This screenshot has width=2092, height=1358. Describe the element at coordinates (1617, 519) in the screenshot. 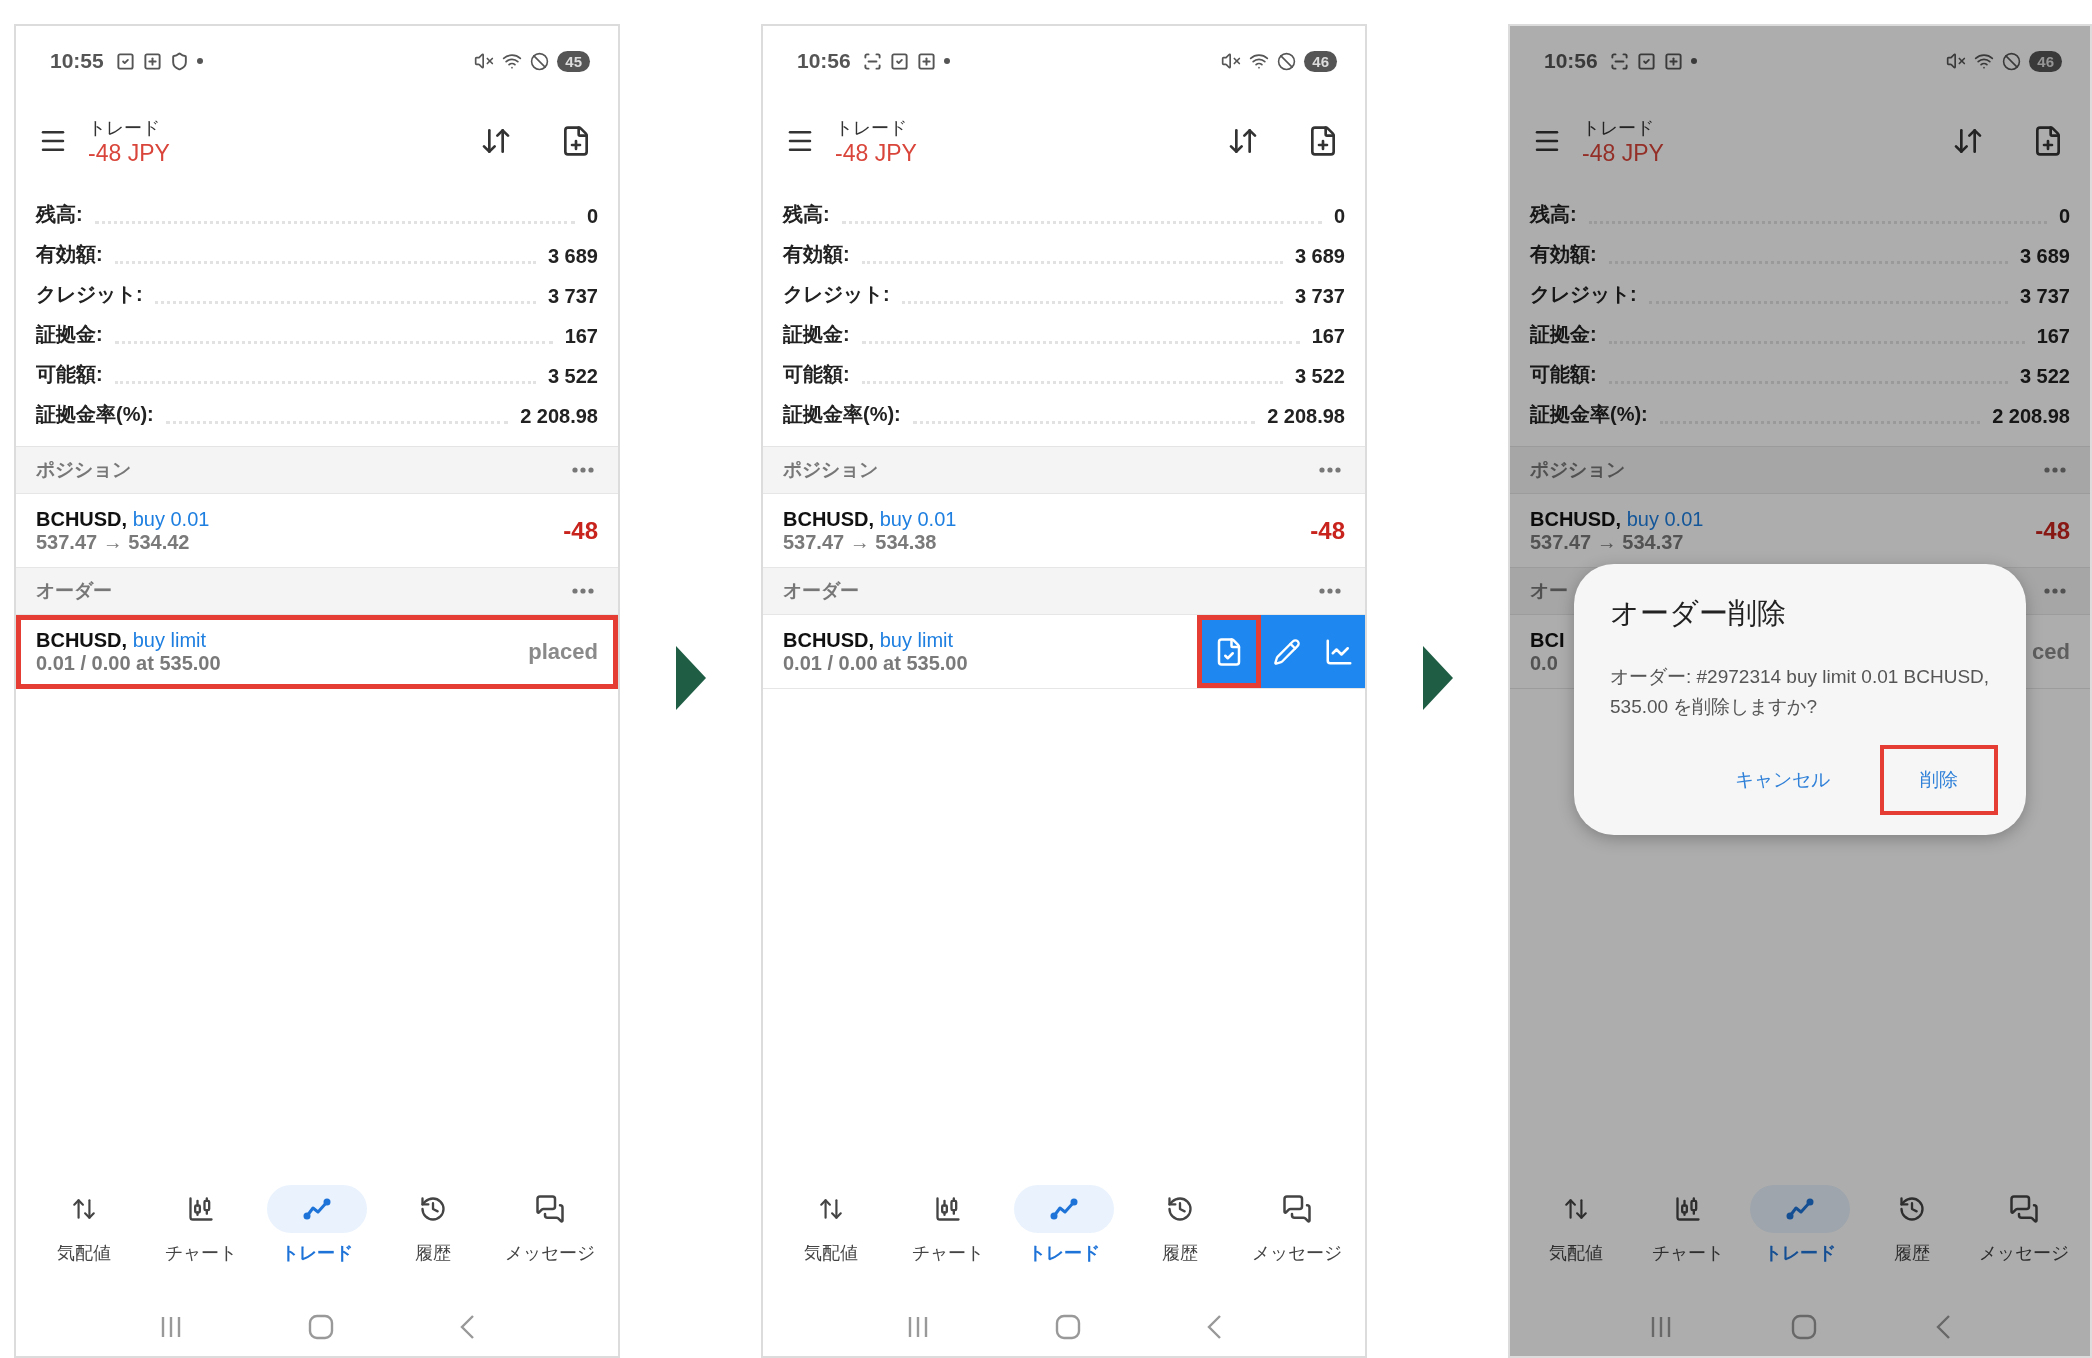

I see `position-symbol: BCHUSD, buy 0.01` at that location.